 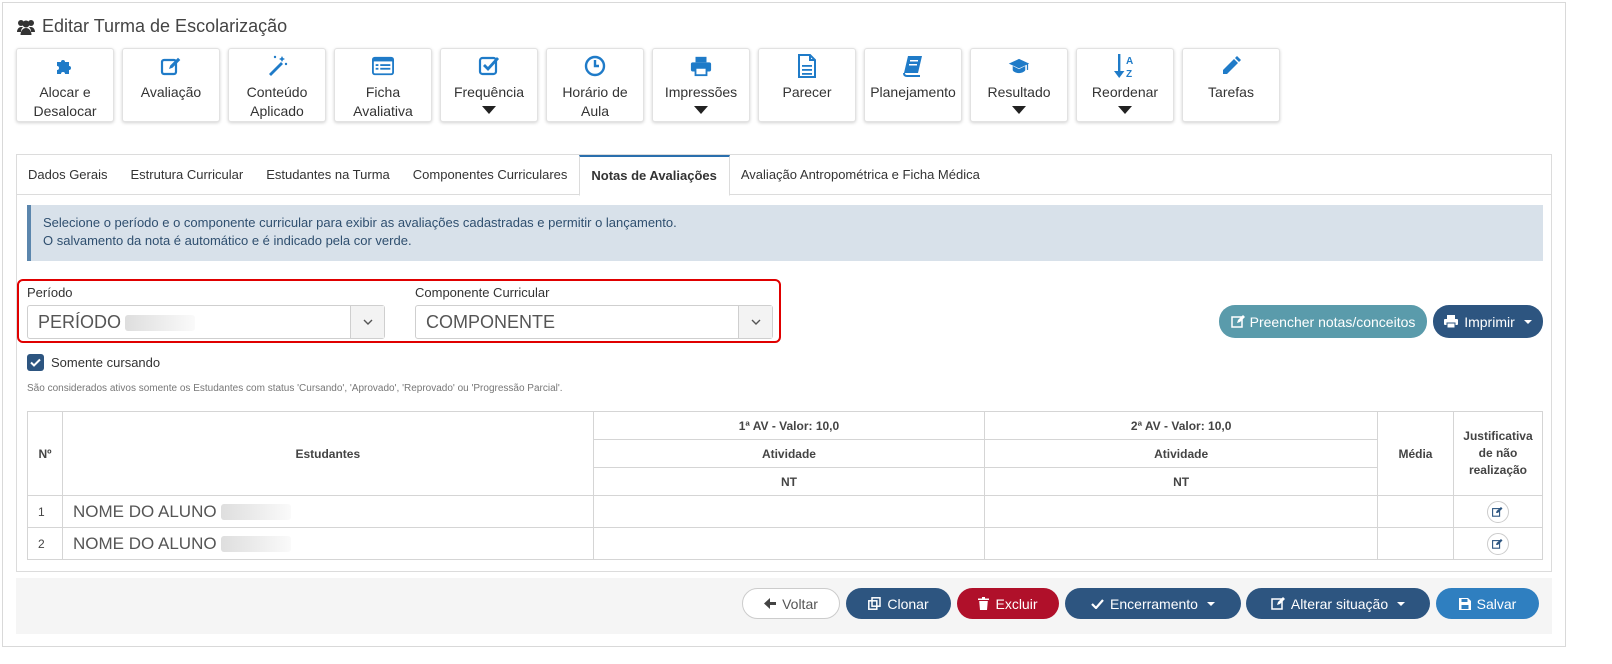 I want to click on tab-estudantes-na-turma: Estudantes na Turma, so click(x=328, y=175).